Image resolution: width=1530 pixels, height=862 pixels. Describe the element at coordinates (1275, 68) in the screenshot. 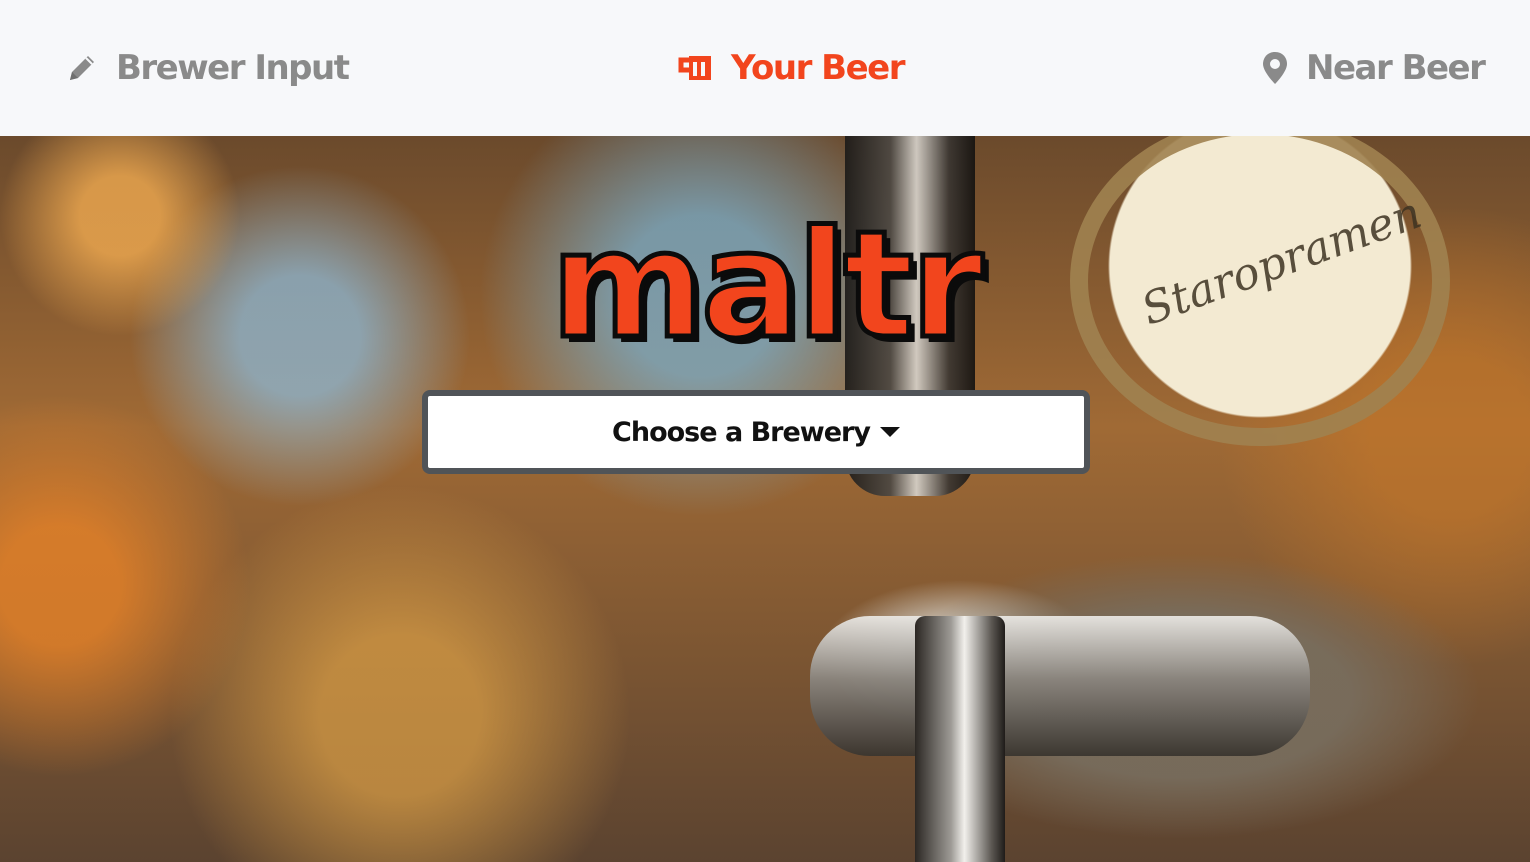

I see `map-pin-icon` at that location.